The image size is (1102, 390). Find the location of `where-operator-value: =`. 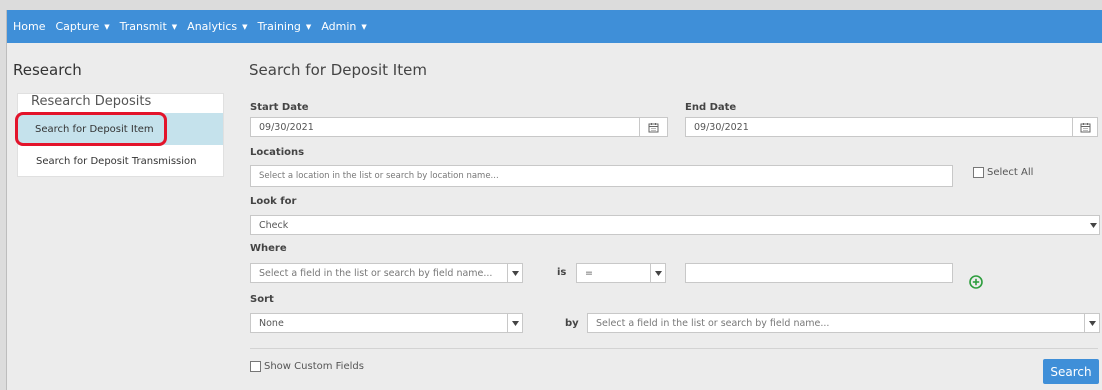

where-operator-value: = is located at coordinates (589, 273).